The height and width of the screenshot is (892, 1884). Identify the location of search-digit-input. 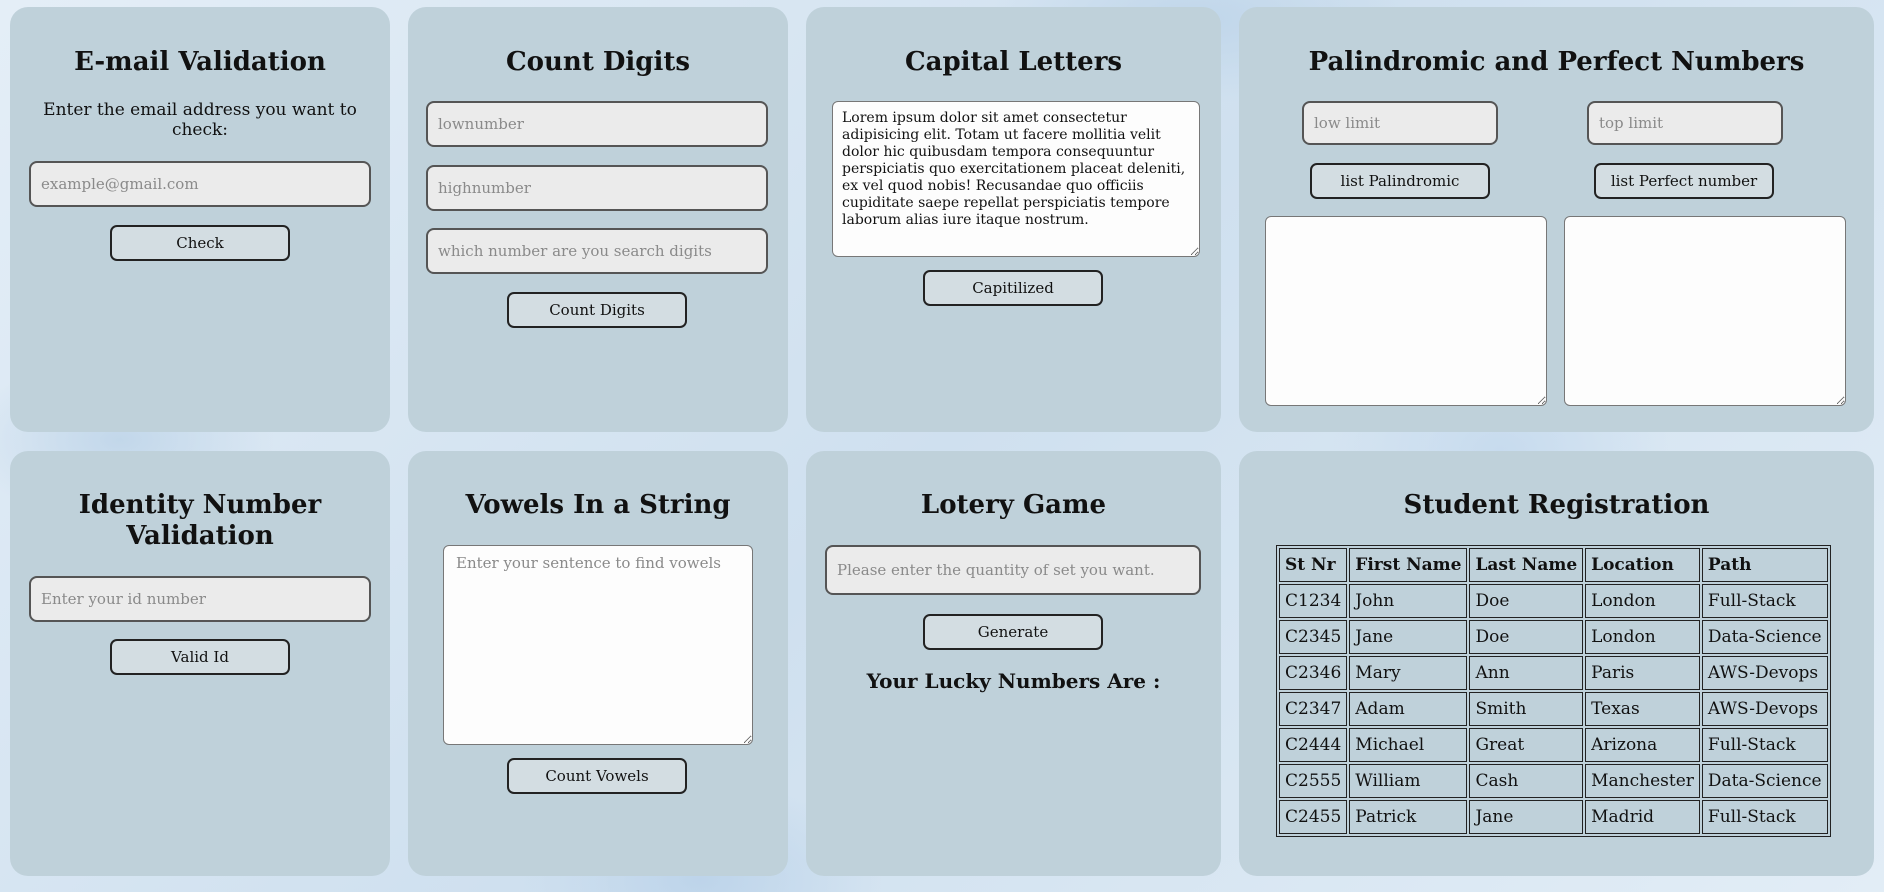
(597, 251).